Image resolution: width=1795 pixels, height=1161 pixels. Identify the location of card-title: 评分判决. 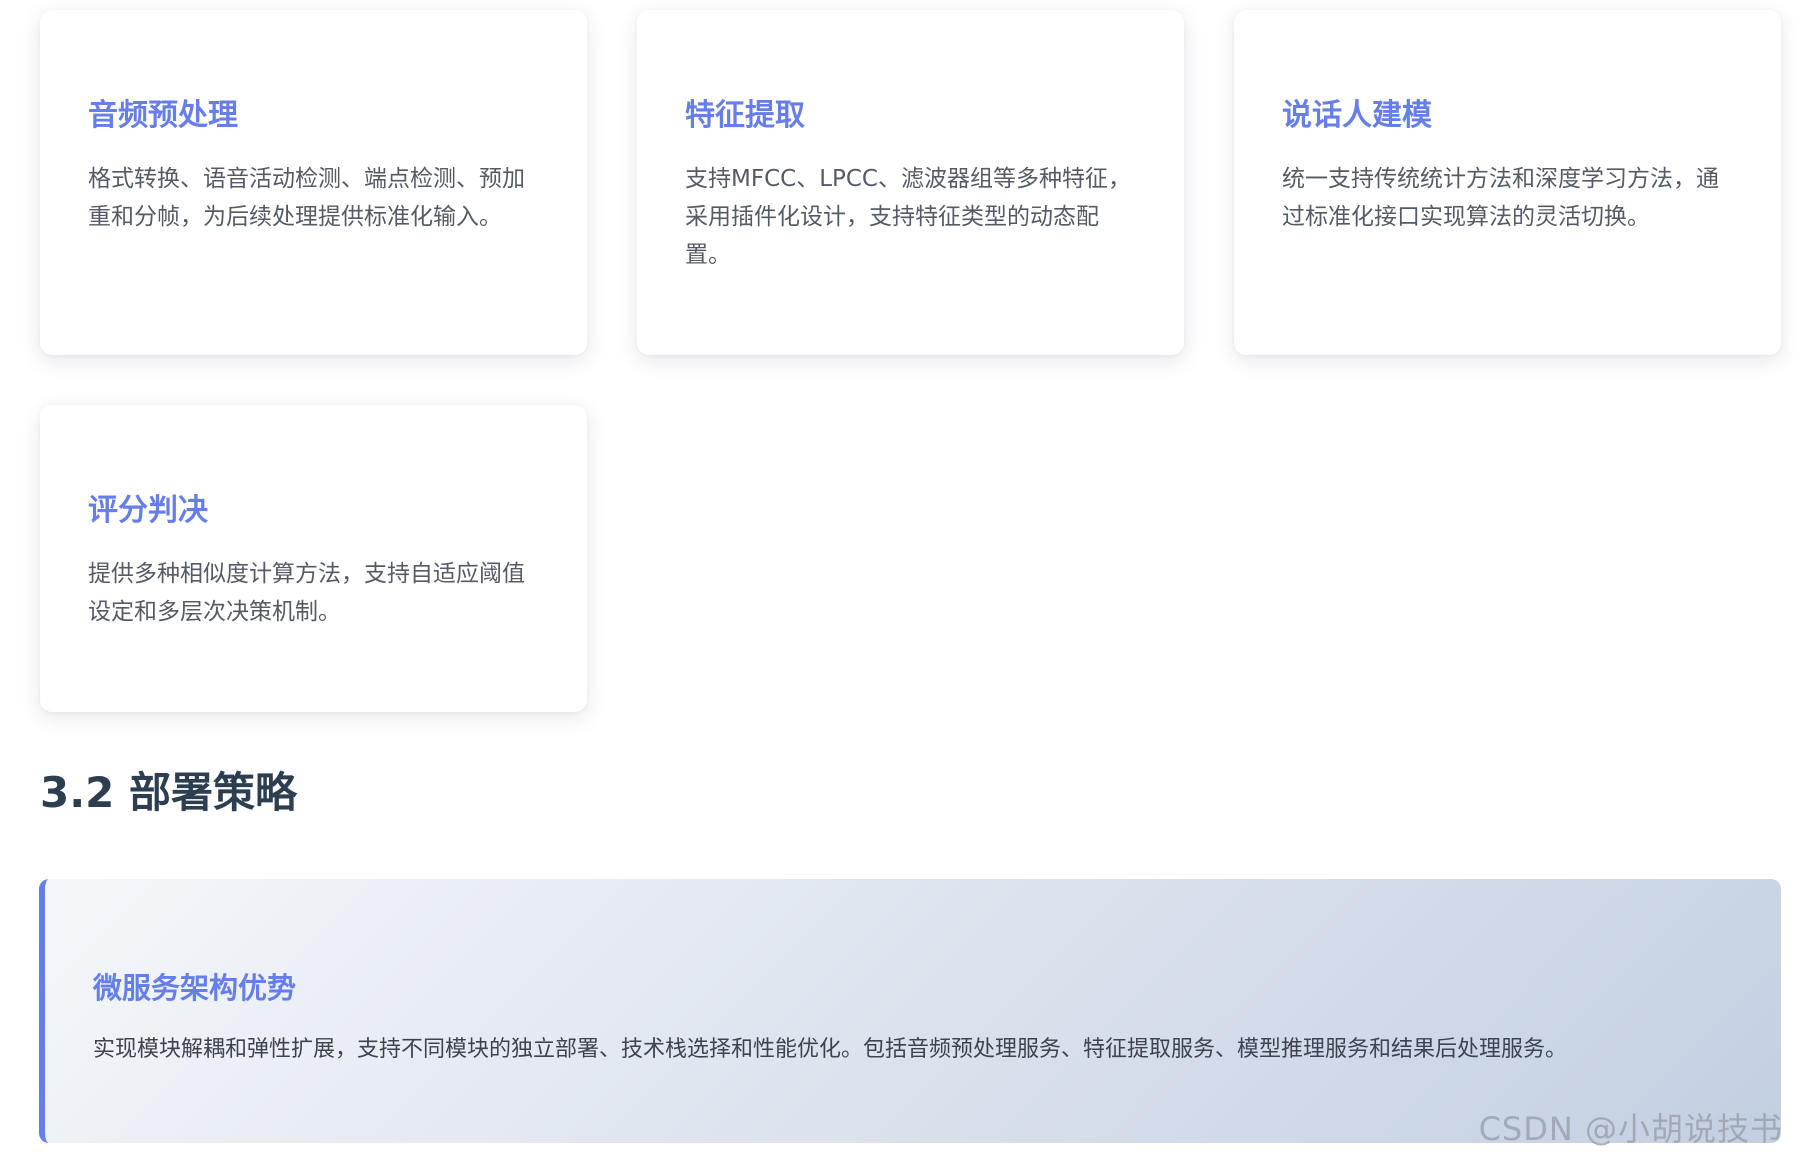
(148, 510).